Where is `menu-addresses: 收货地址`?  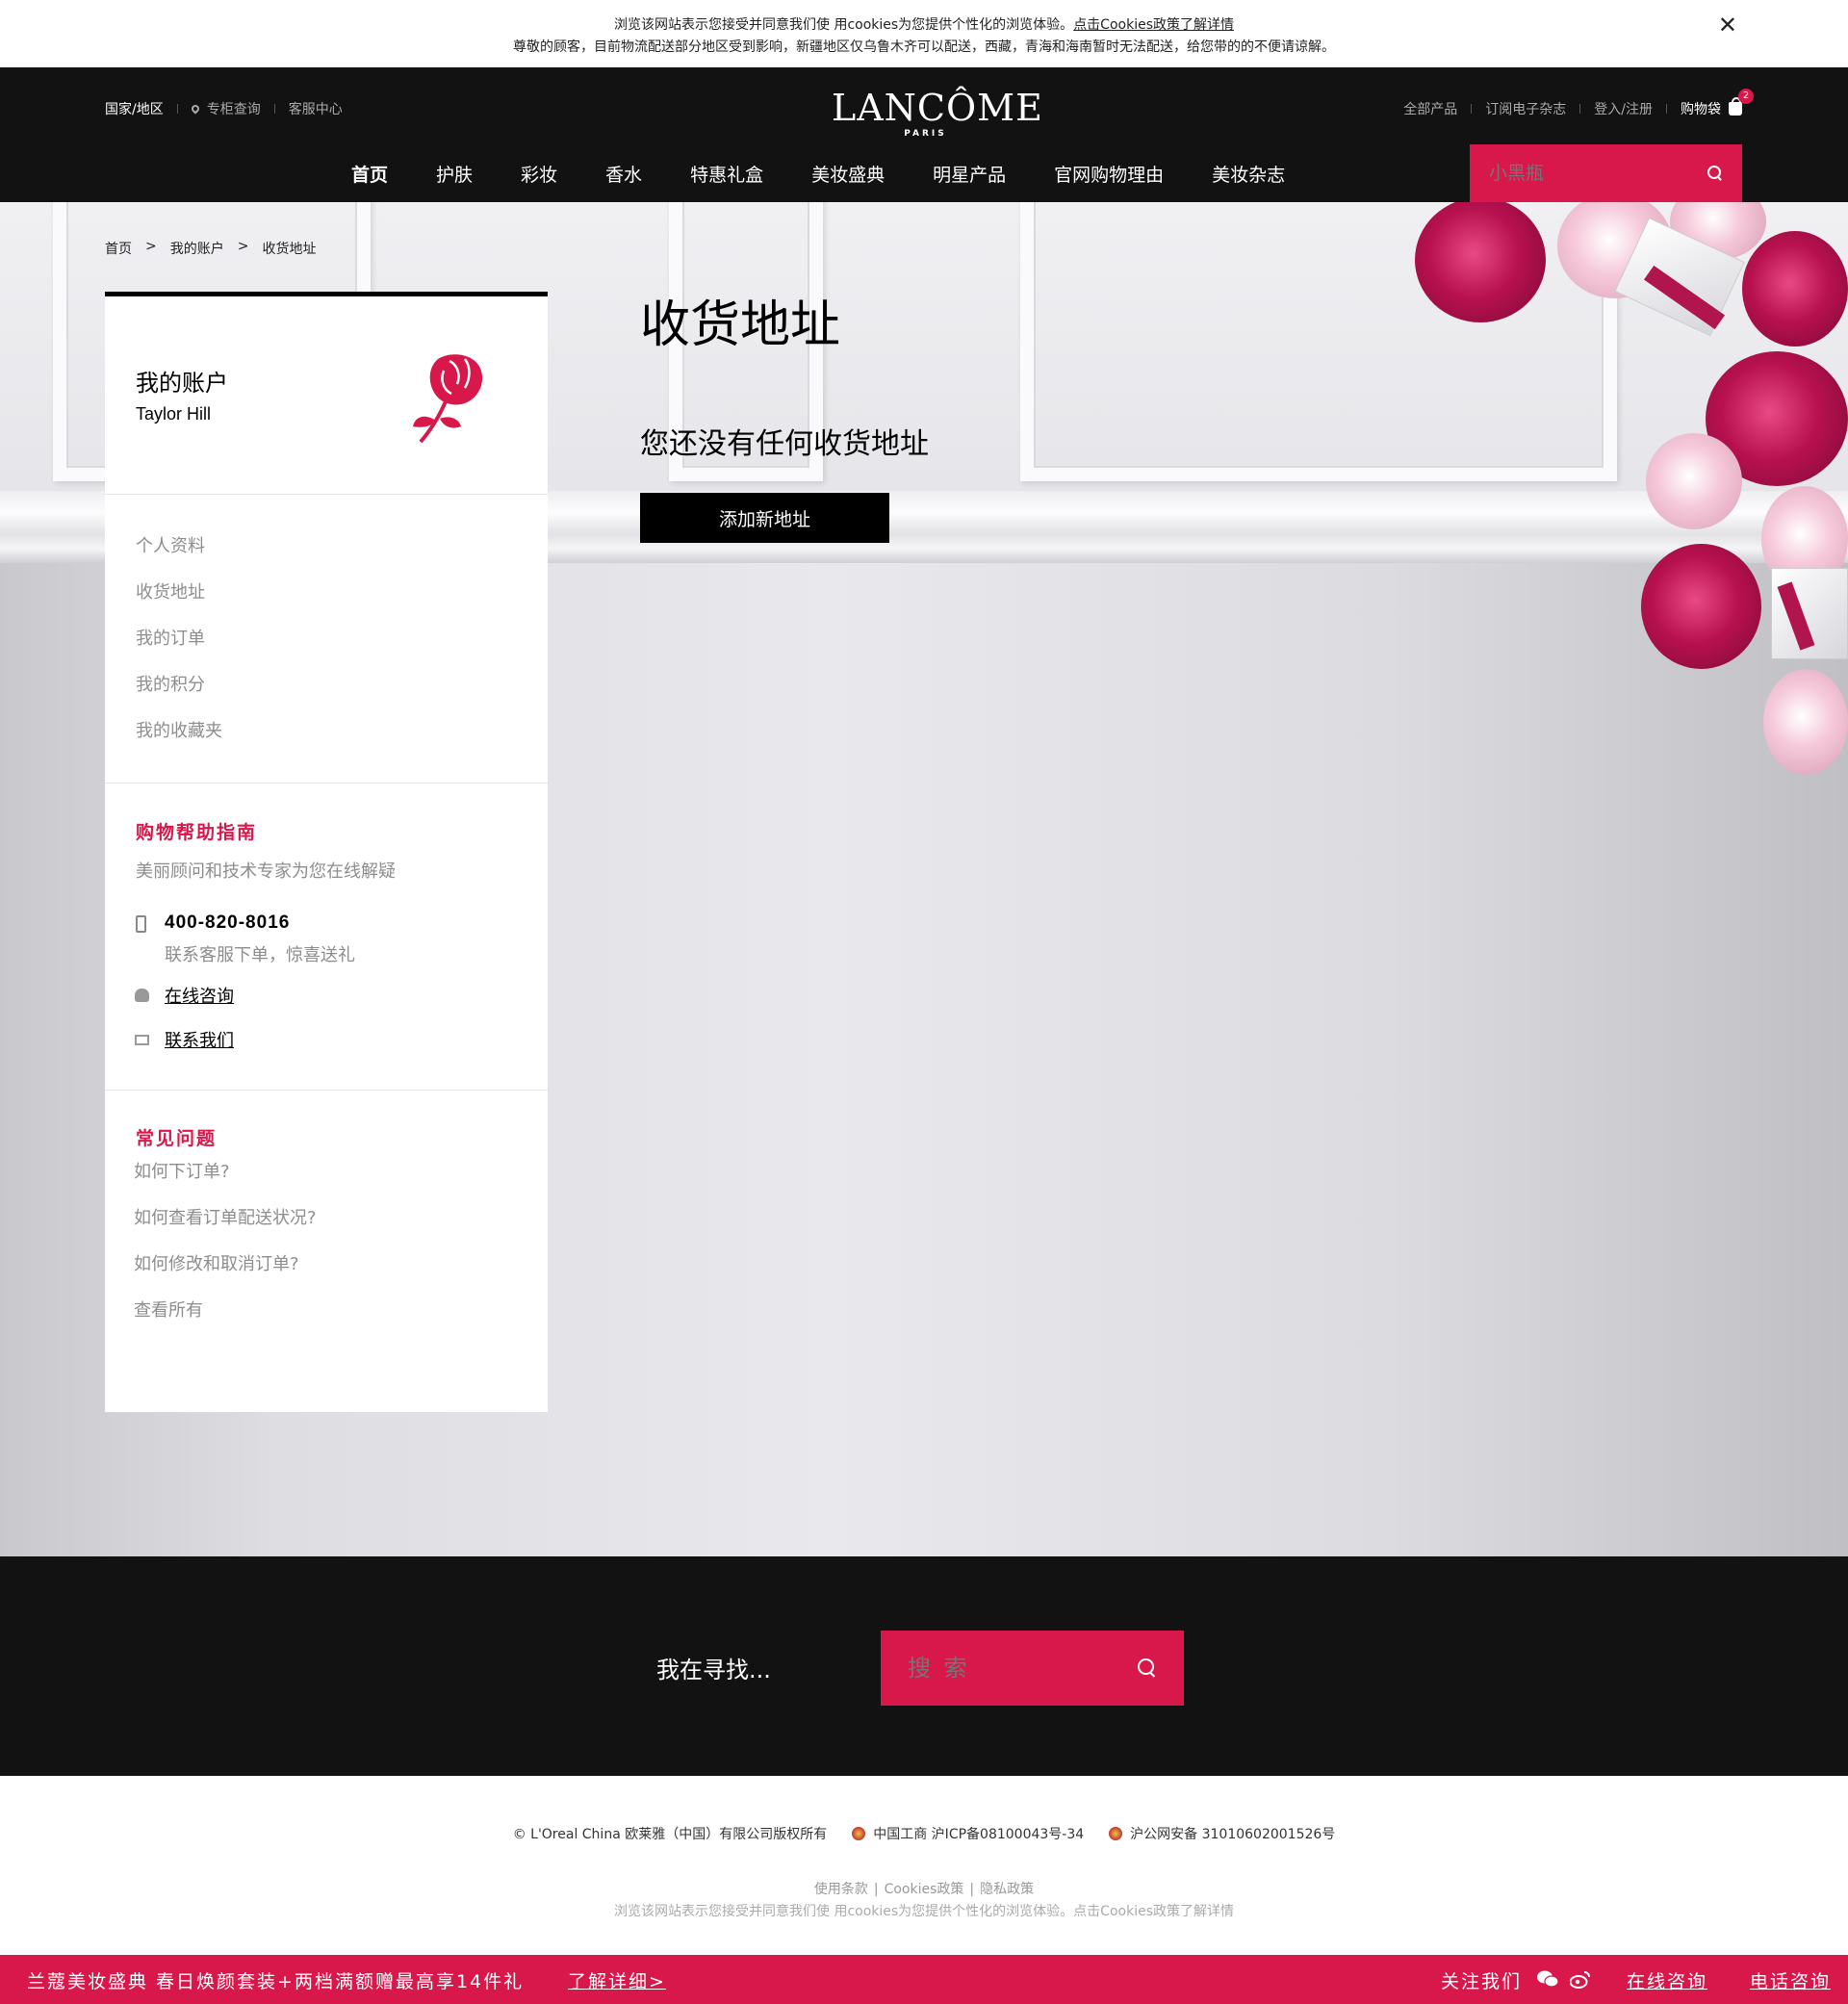
menu-addresses: 收货地址 is located at coordinates (179, 604).